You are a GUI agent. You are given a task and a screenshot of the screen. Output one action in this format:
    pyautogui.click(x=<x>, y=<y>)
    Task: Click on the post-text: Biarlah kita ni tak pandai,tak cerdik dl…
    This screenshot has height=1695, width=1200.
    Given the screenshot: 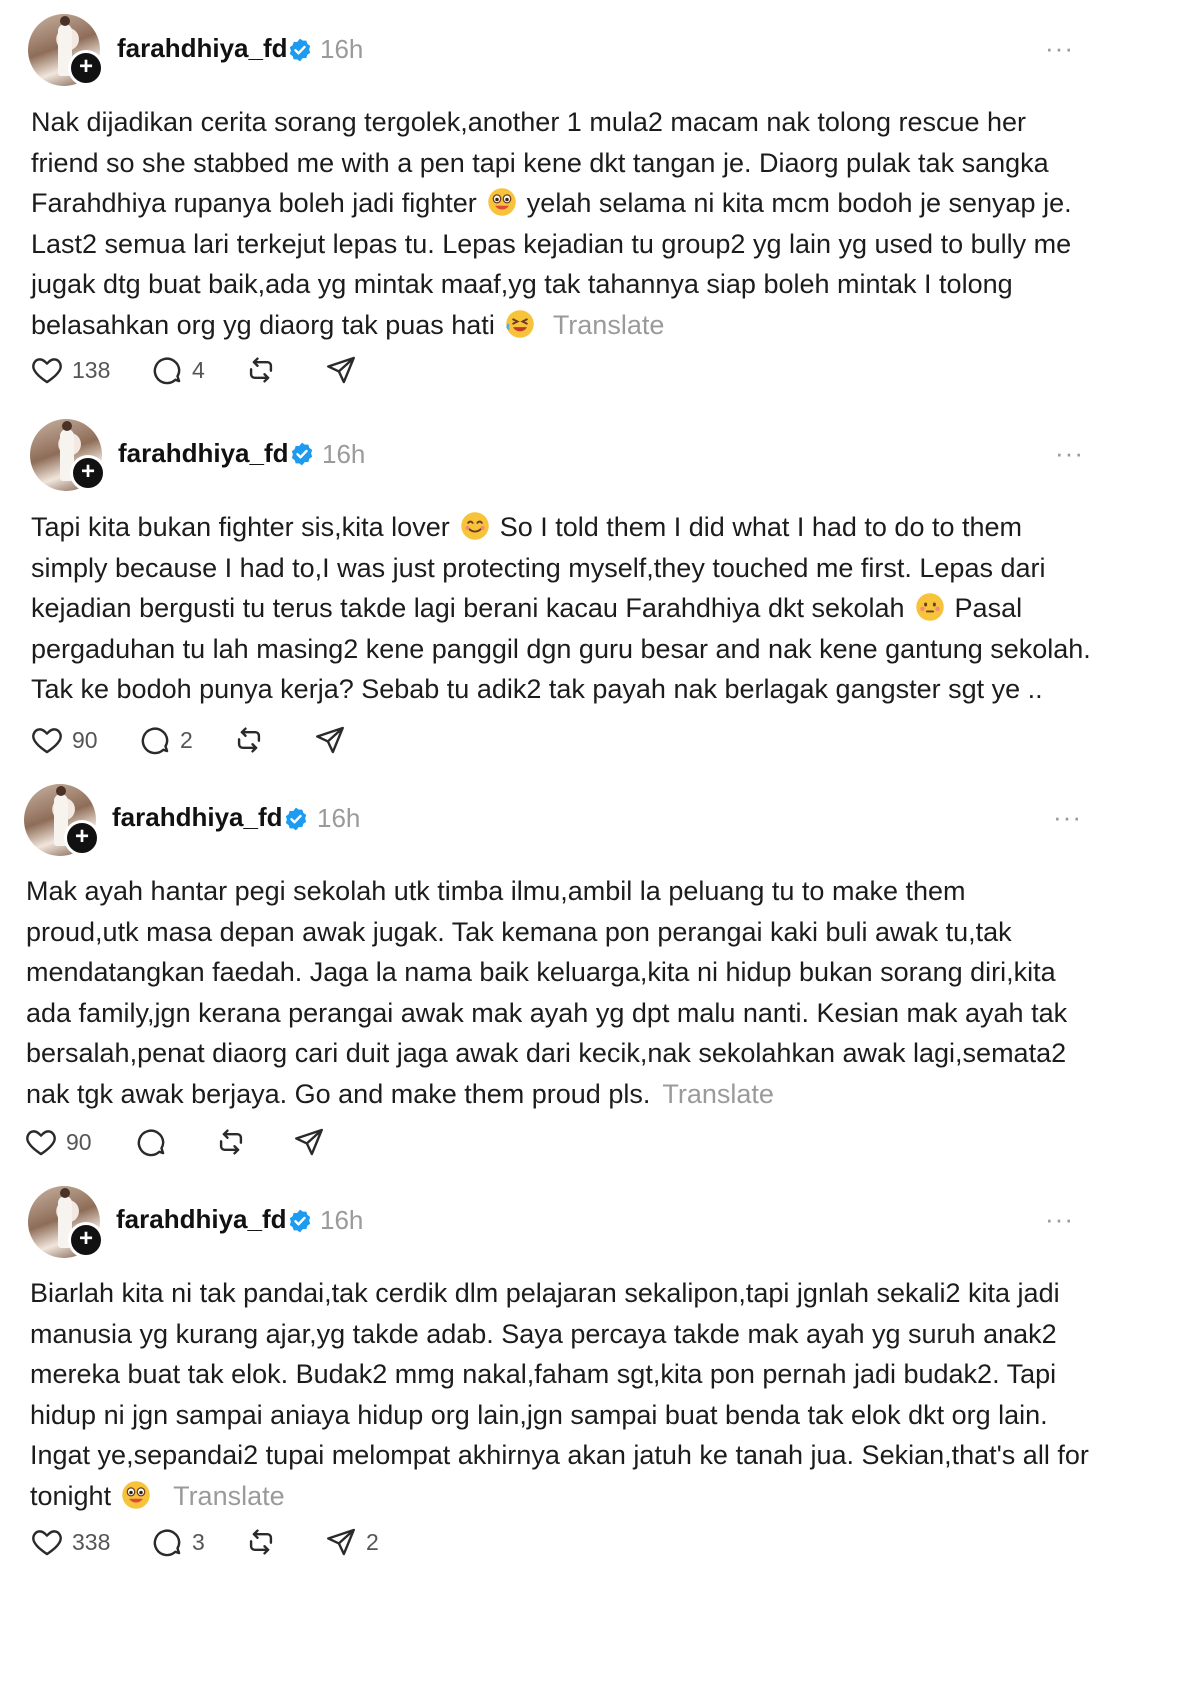 What is the action you would take?
    pyautogui.click(x=559, y=1394)
    